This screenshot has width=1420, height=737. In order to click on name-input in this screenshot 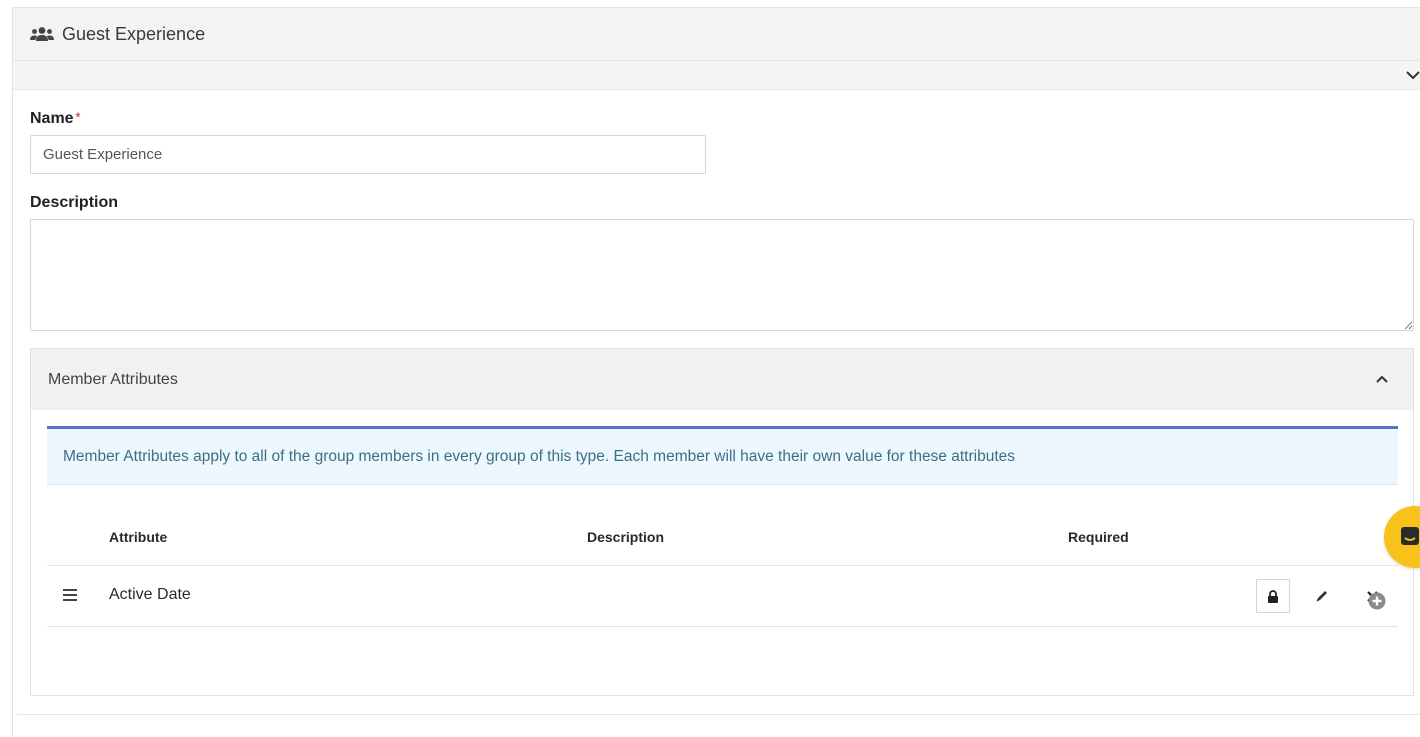, I will do `click(368, 154)`.